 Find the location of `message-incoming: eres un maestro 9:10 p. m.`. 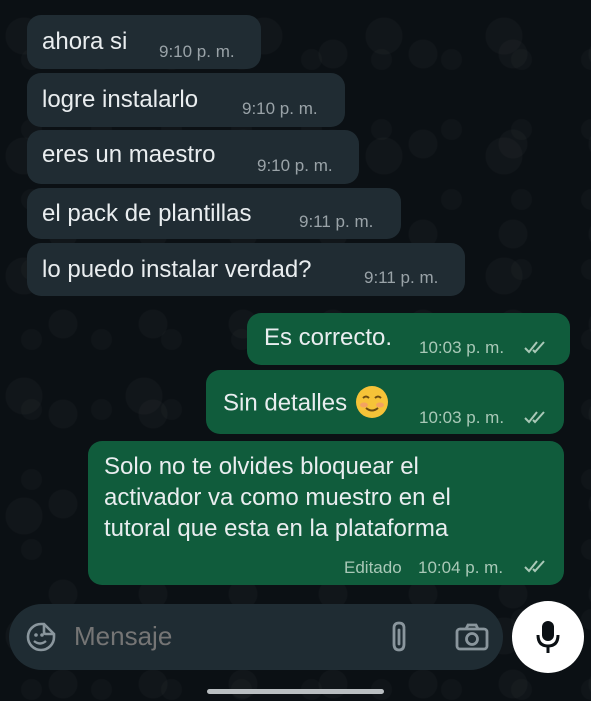

message-incoming: eres un maestro 9:10 p. m. is located at coordinates (193, 157).